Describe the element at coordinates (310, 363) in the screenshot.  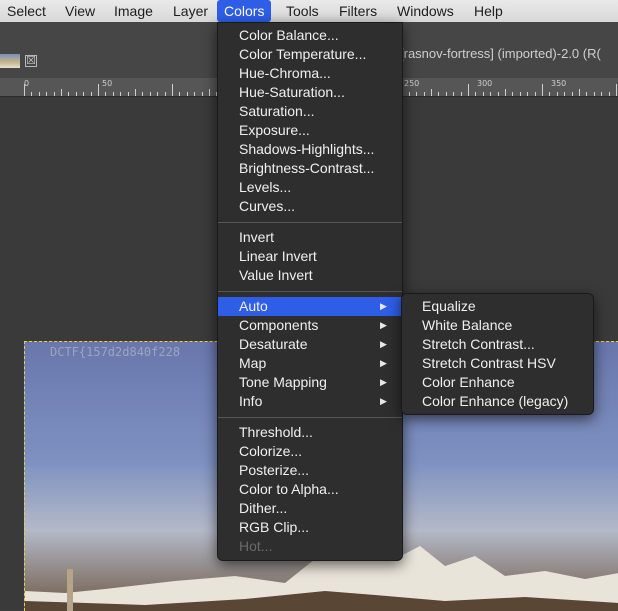
I see `menu-item-map: Map ▶` at that location.